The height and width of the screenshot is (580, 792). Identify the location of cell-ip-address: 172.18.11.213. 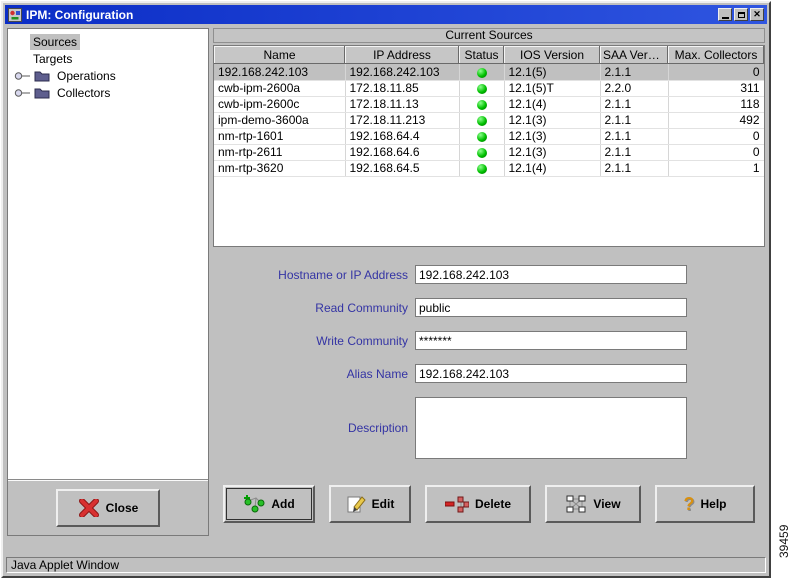
(402, 120).